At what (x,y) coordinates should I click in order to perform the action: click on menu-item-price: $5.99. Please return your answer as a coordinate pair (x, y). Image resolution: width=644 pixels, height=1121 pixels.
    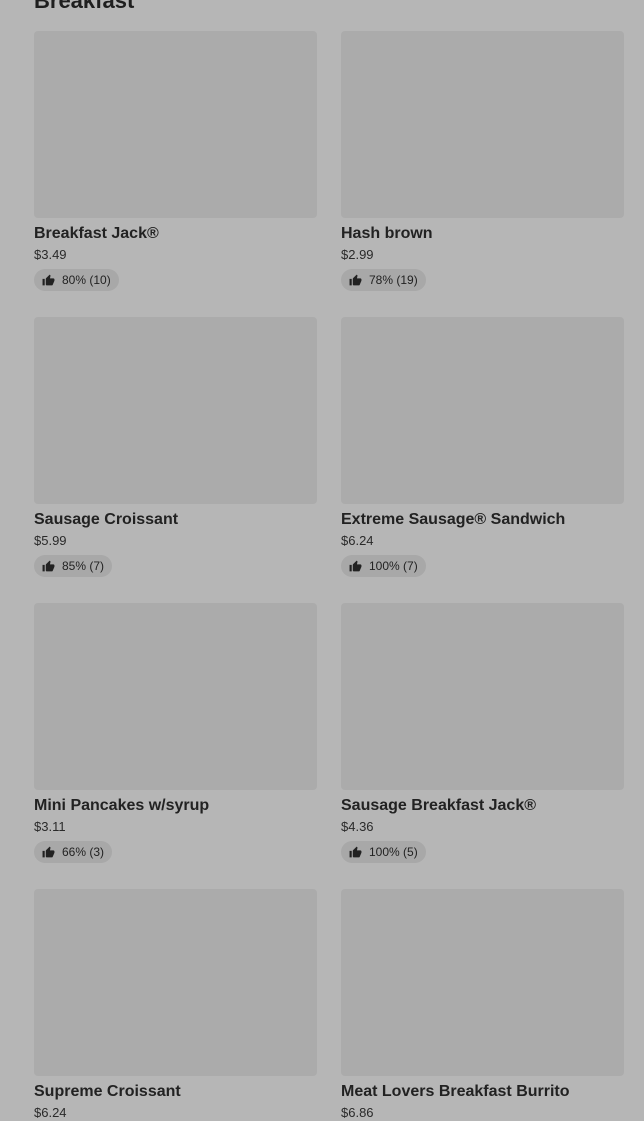
    Looking at the image, I should click on (50, 540).